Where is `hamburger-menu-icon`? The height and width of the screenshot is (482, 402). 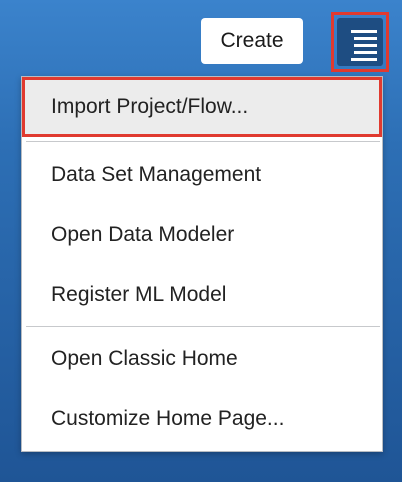
hamburger-menu-icon is located at coordinates (364, 45).